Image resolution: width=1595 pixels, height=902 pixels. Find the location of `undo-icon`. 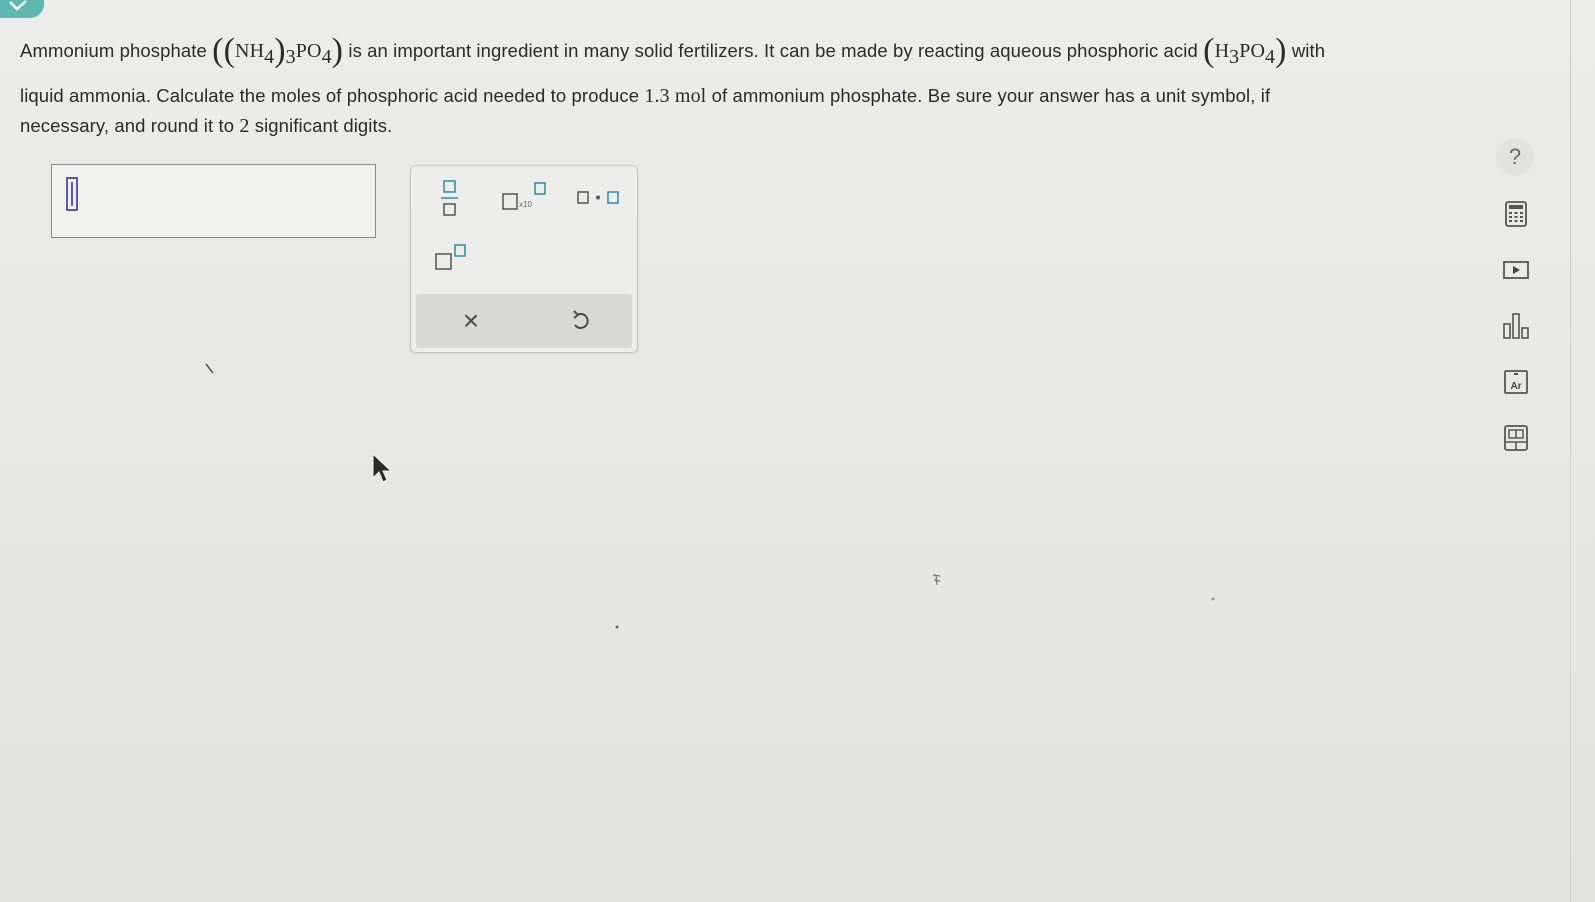

undo-icon is located at coordinates (581, 319).